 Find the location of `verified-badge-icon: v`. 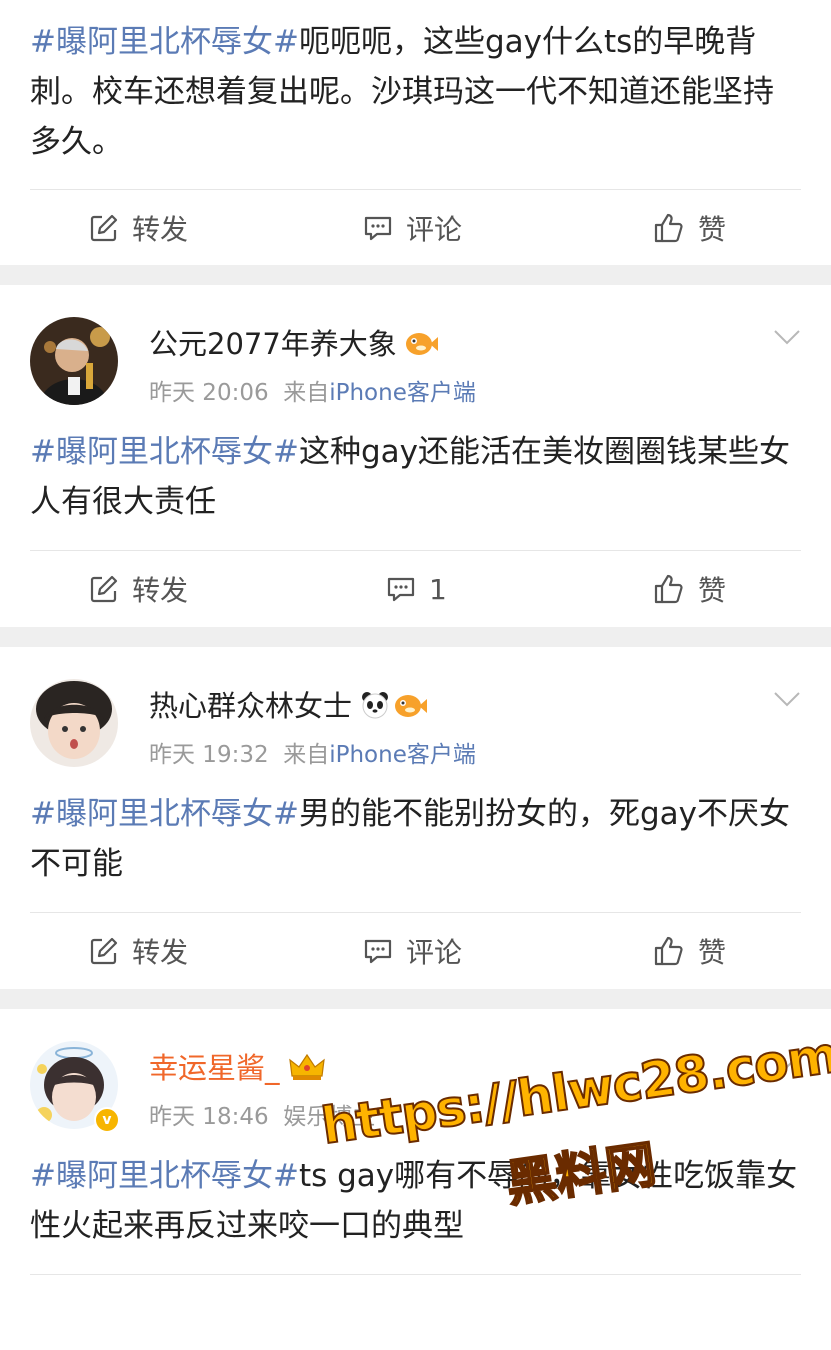

verified-badge-icon: v is located at coordinates (107, 1120).